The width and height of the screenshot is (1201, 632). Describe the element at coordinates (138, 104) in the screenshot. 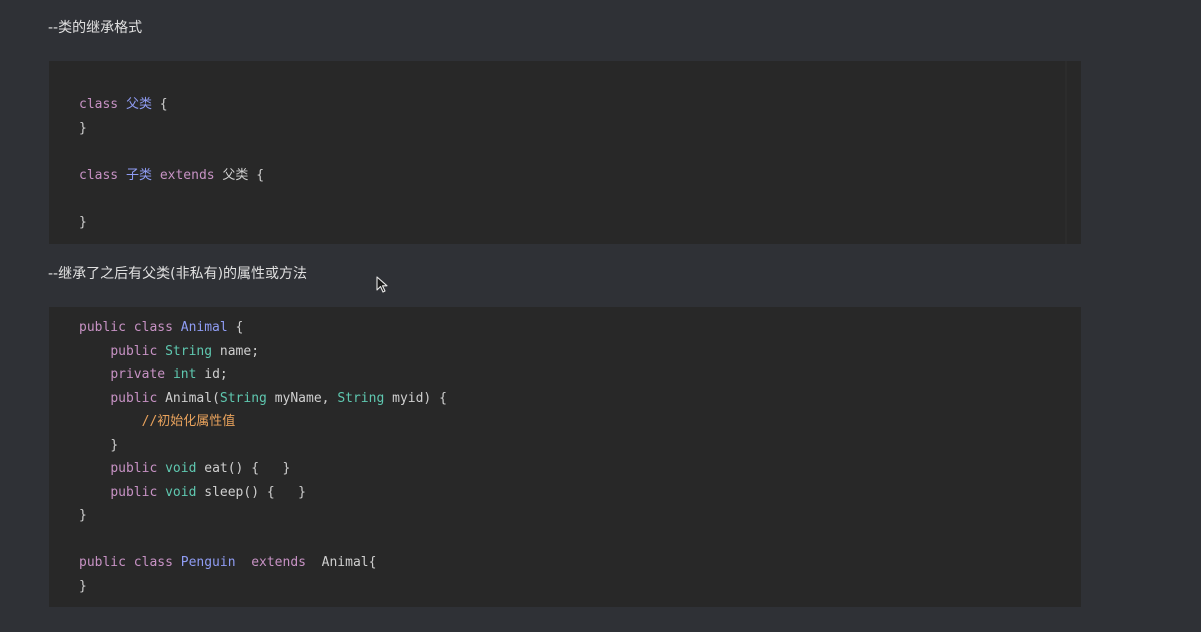

I see `code-class-name: 父类` at that location.